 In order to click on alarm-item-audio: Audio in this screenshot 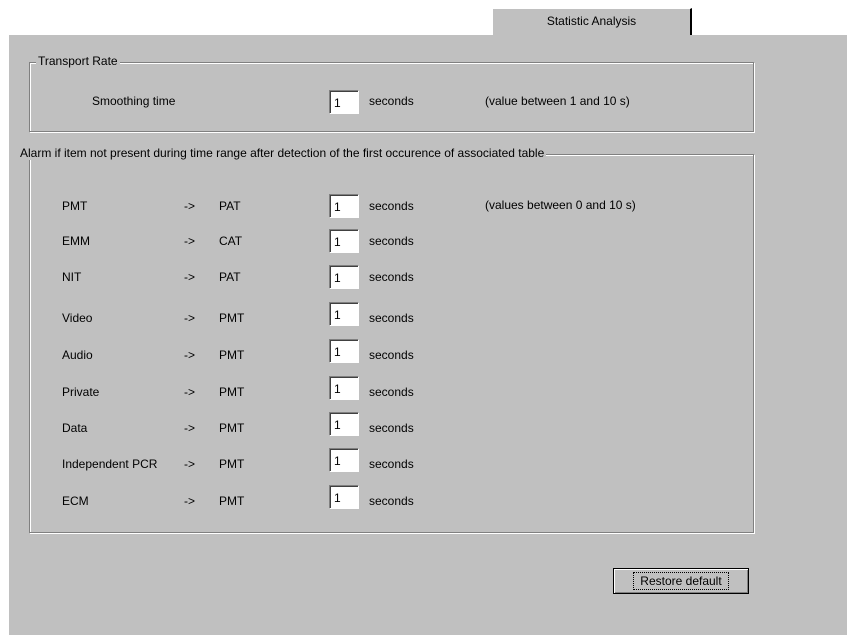, I will do `click(77, 355)`.